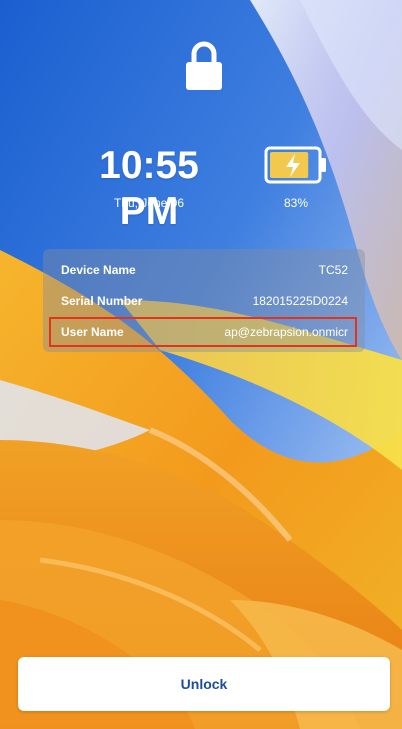 This screenshot has width=402, height=729. What do you see at coordinates (204, 65) in the screenshot?
I see `lock-icon` at bounding box center [204, 65].